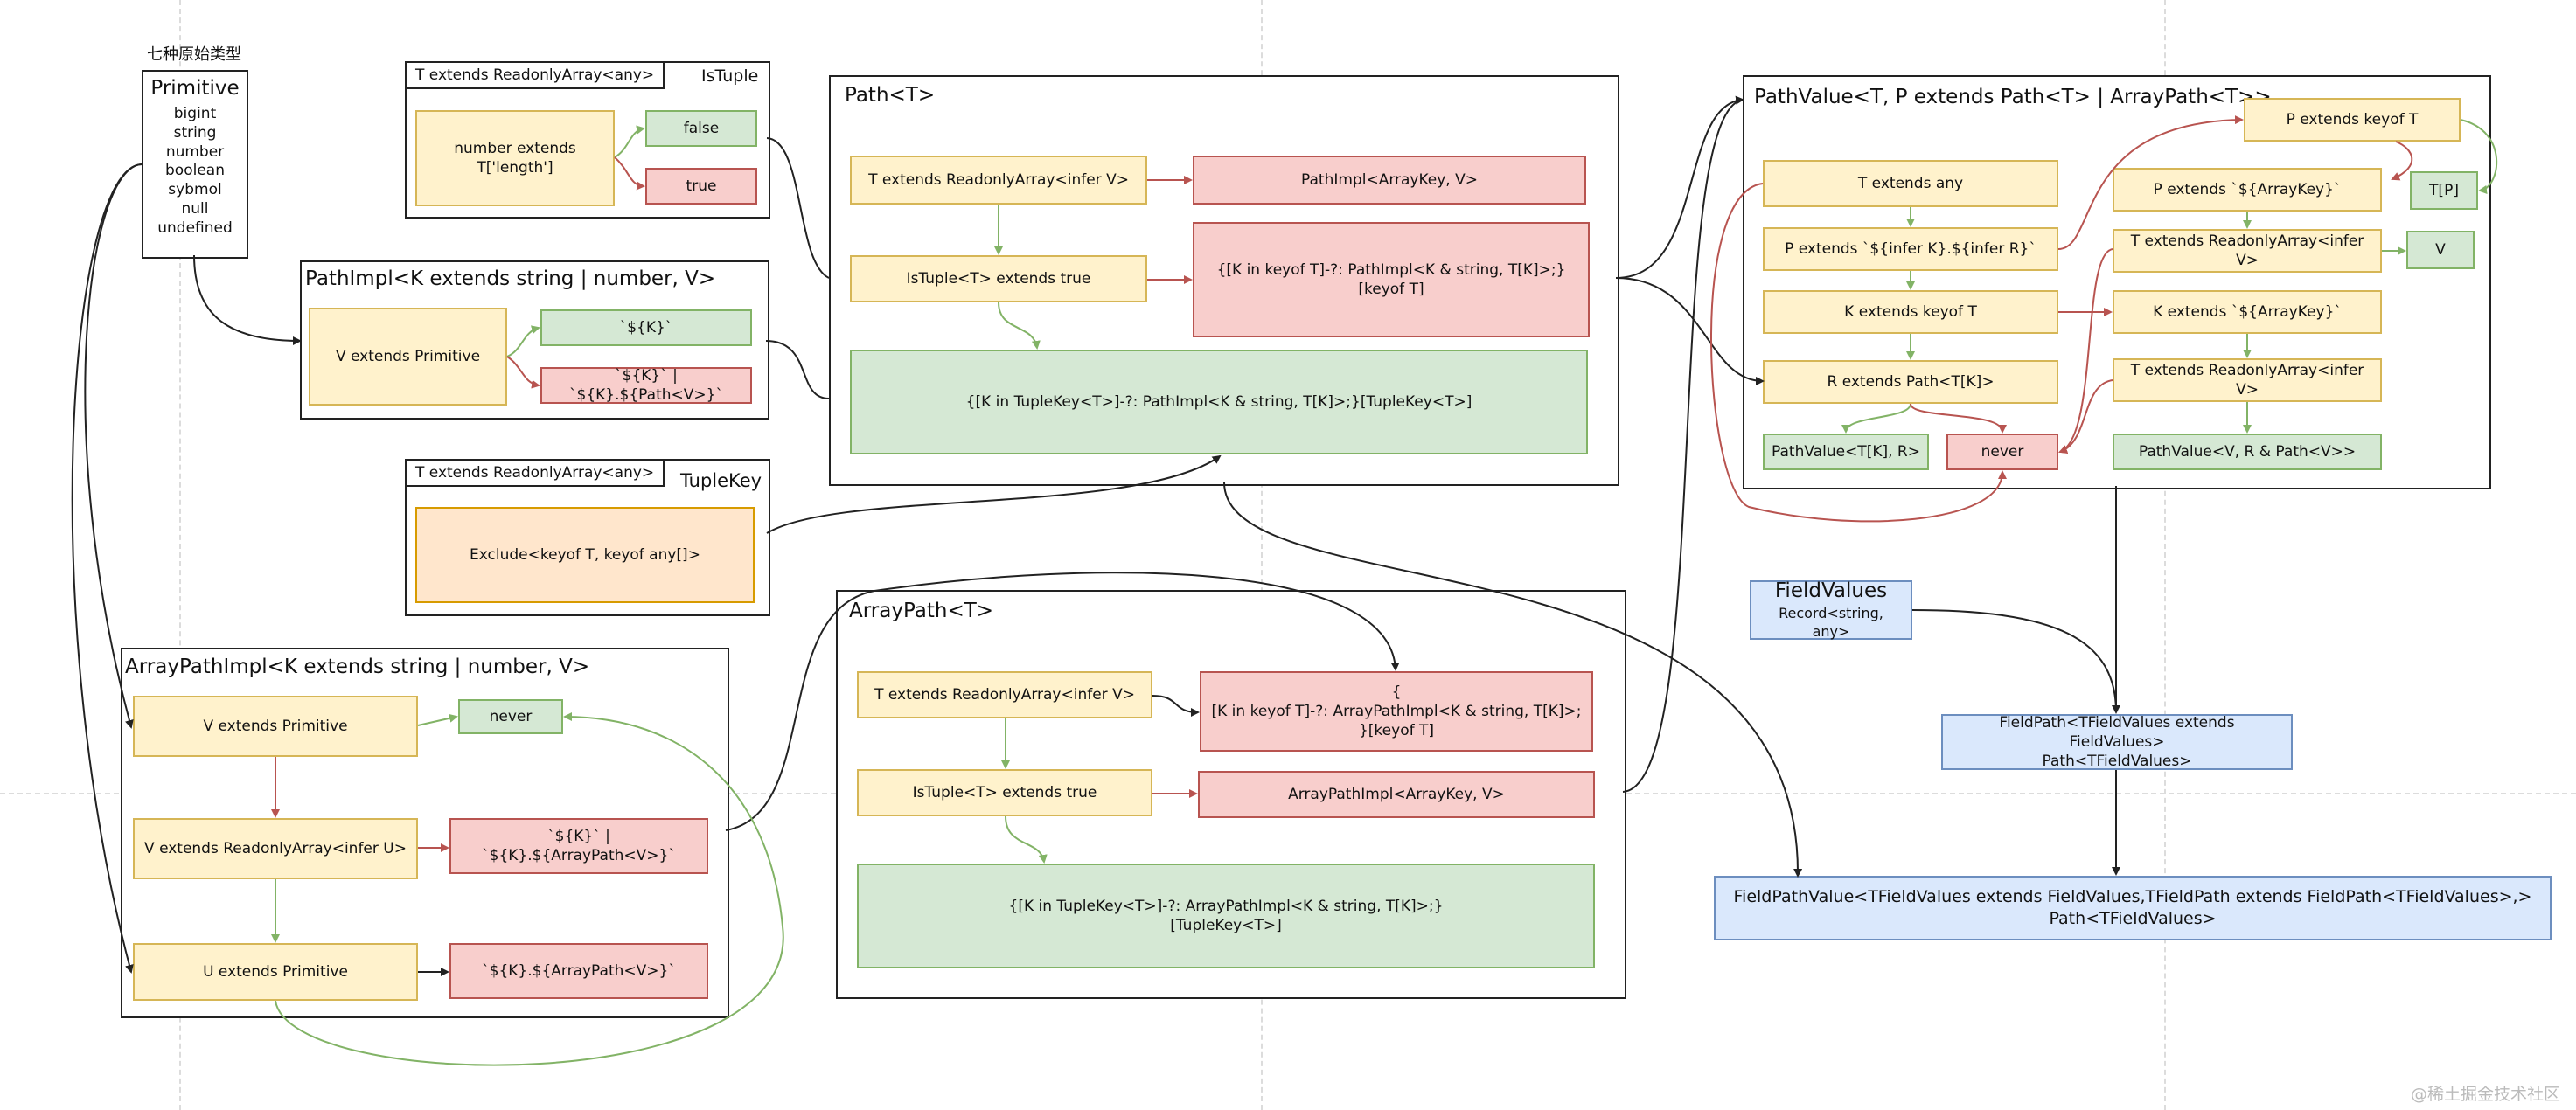 The height and width of the screenshot is (1110, 2576). Describe the element at coordinates (1513, 680) in the screenshot. I see `edge-path-fieldpathvalue` at that location.